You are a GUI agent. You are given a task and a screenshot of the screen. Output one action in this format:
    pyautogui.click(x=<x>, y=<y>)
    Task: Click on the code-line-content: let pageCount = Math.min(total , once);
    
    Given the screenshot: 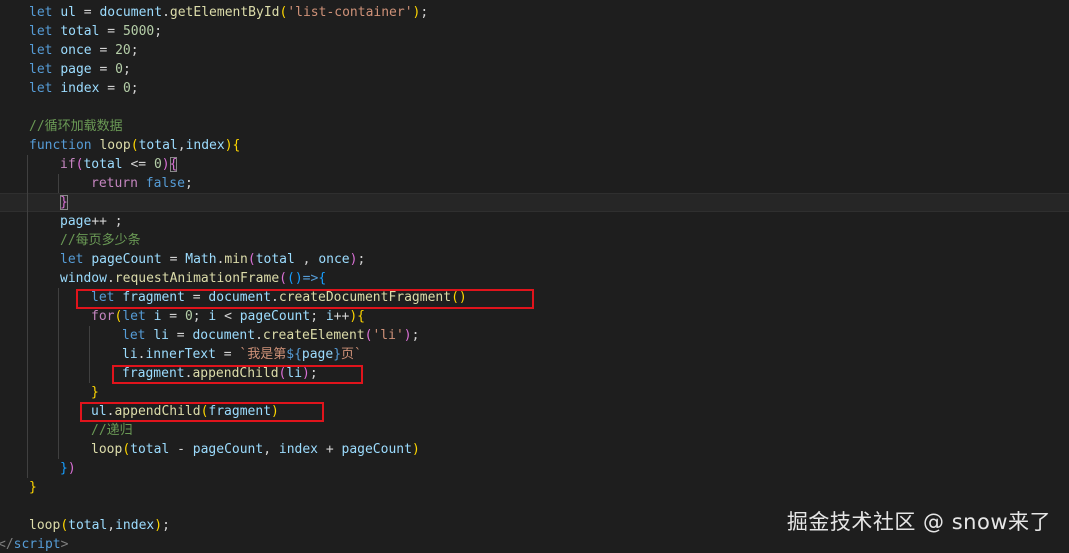 What is the action you would take?
    pyautogui.click(x=212, y=259)
    